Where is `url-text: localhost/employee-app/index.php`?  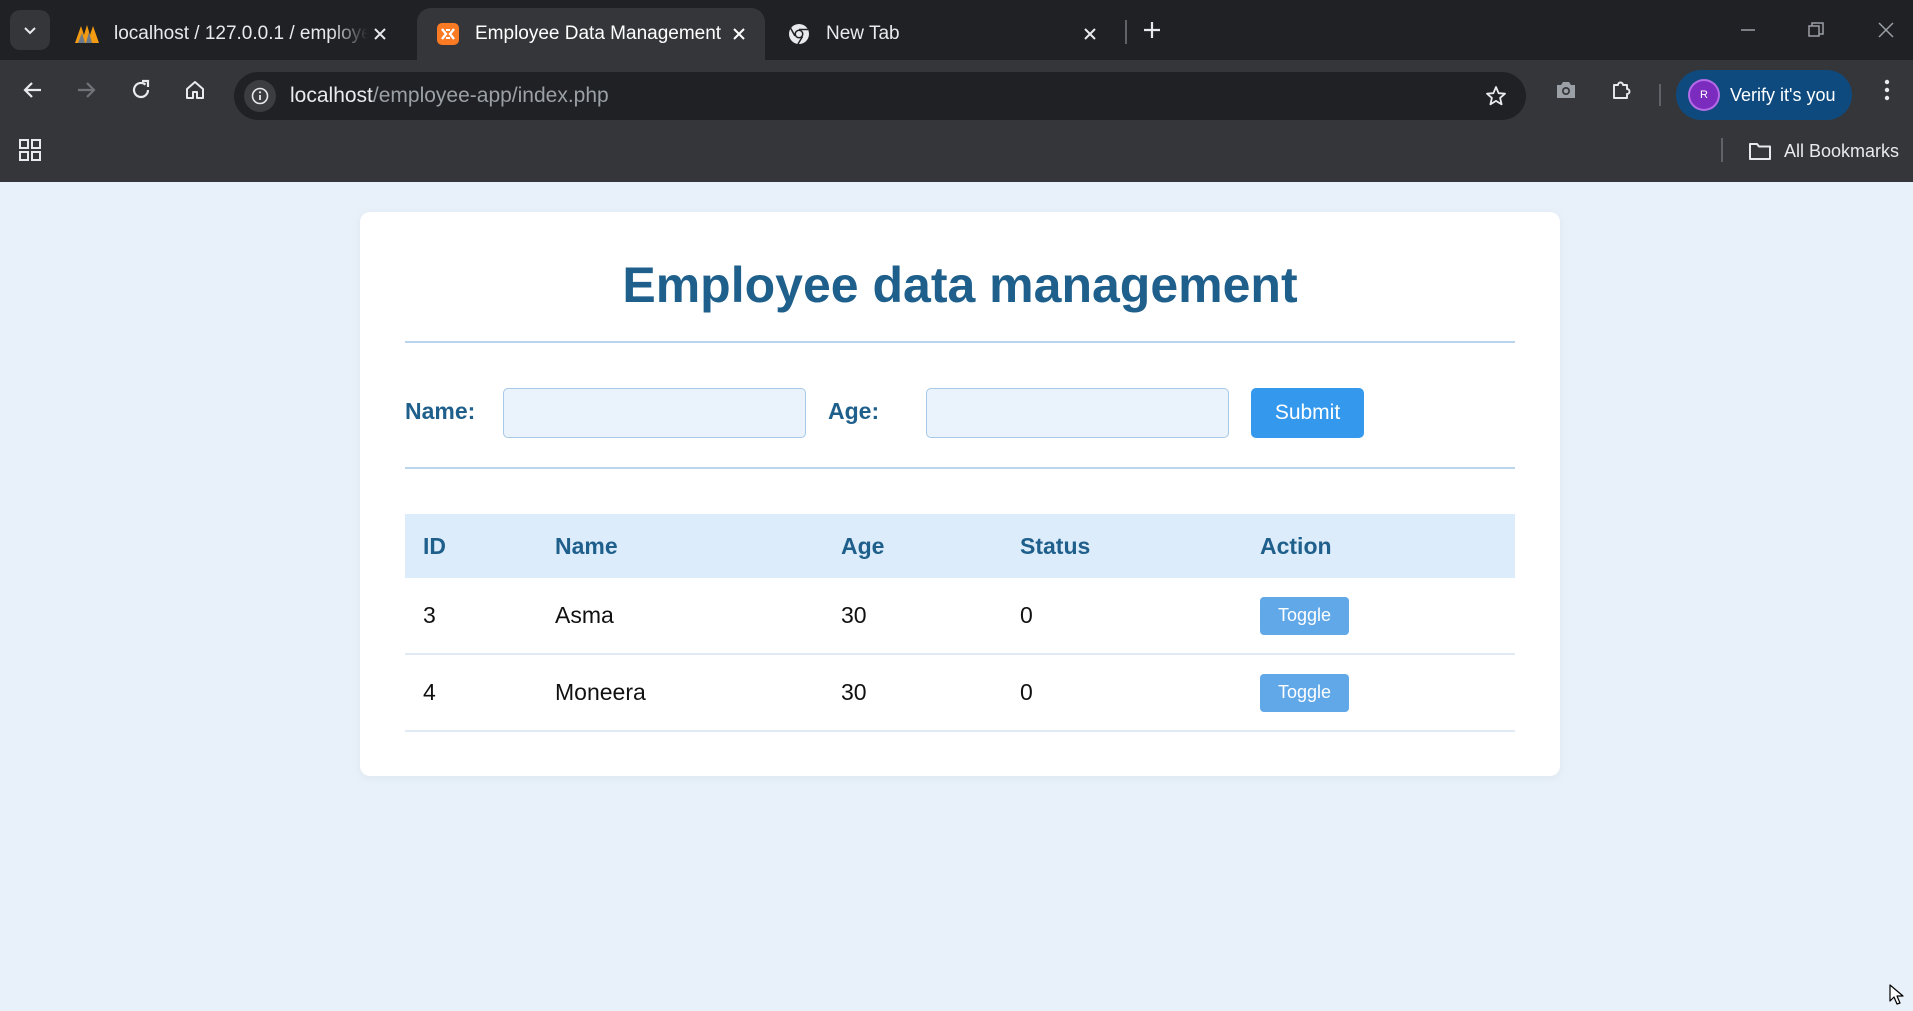
url-text: localhost/employee-app/index.php is located at coordinates (449, 96).